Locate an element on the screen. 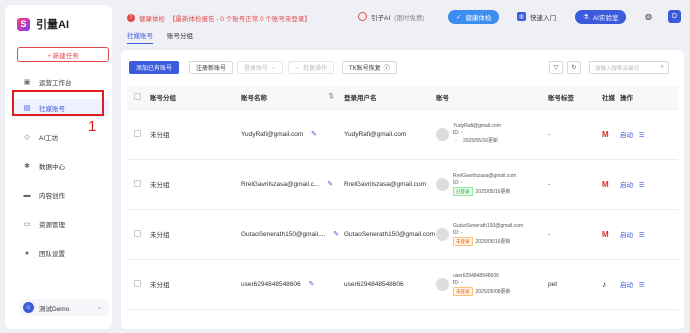  tk-restore-button: TK账号恢复 ⓘ is located at coordinates (369, 67).